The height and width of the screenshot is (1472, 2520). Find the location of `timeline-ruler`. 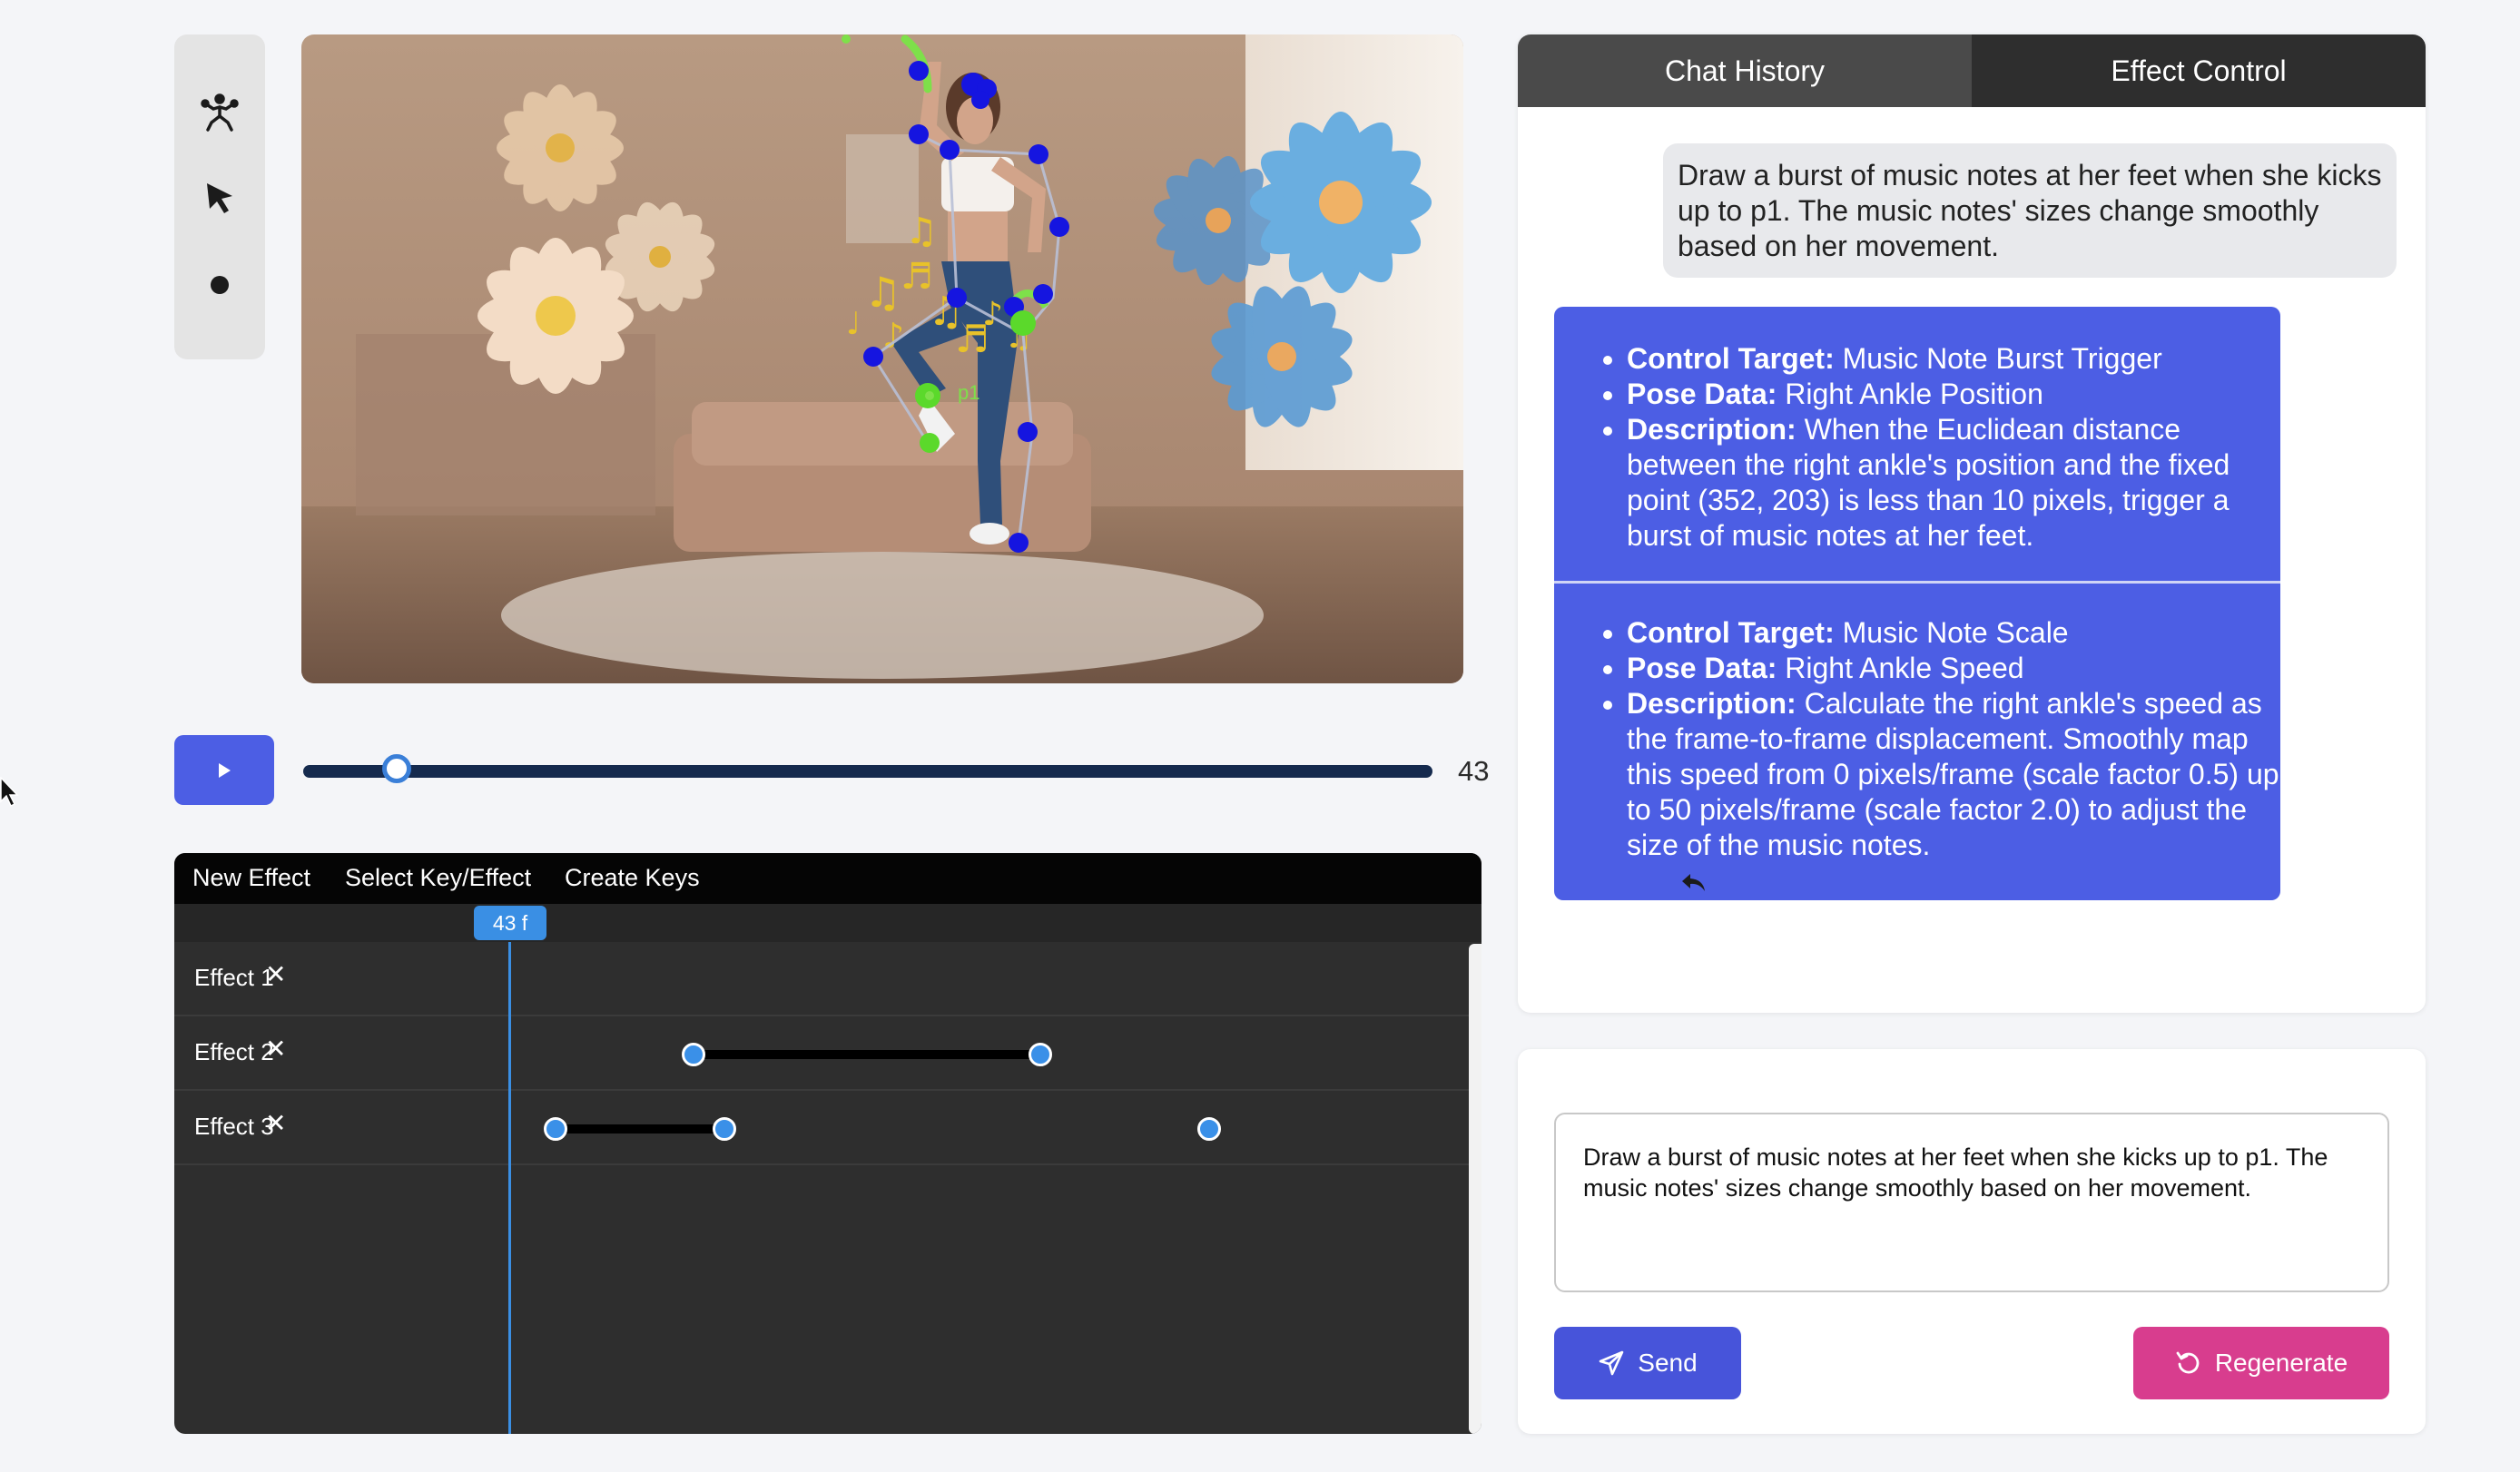

timeline-ruler is located at coordinates (828, 923).